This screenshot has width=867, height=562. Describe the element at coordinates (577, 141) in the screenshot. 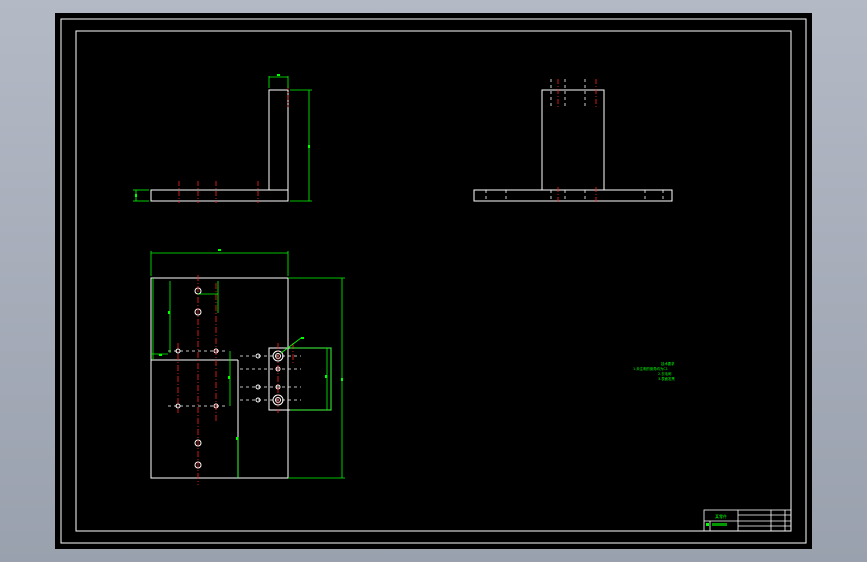

I see `side-view-centerlines` at that location.